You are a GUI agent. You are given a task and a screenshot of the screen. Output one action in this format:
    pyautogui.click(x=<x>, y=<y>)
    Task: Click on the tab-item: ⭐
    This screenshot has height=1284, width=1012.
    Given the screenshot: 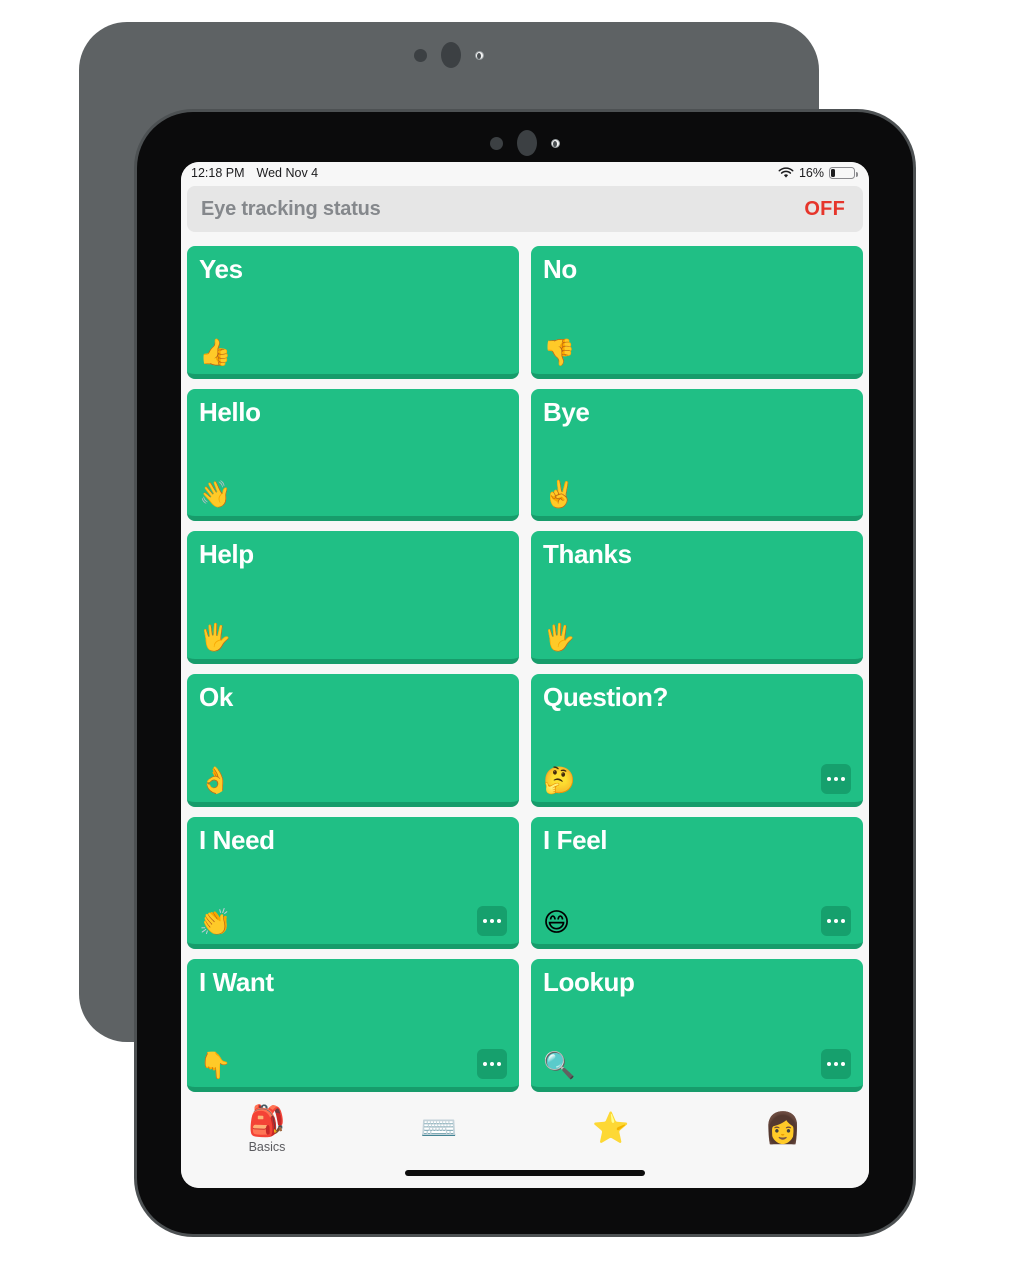 What is the action you would take?
    pyautogui.click(x=611, y=1128)
    